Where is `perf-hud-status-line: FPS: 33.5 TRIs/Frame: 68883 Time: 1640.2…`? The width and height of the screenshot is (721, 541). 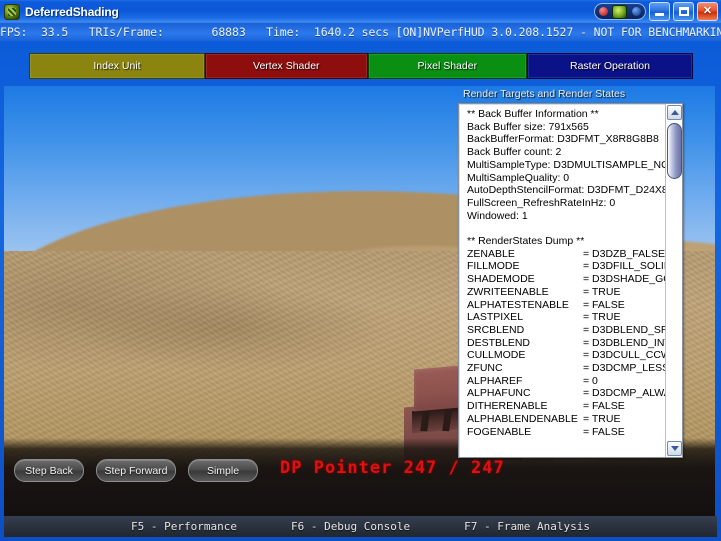
perf-hud-status-line: FPS: 33.5 TRIs/Frame: 68883 Time: 1640.2… is located at coordinates (360, 32).